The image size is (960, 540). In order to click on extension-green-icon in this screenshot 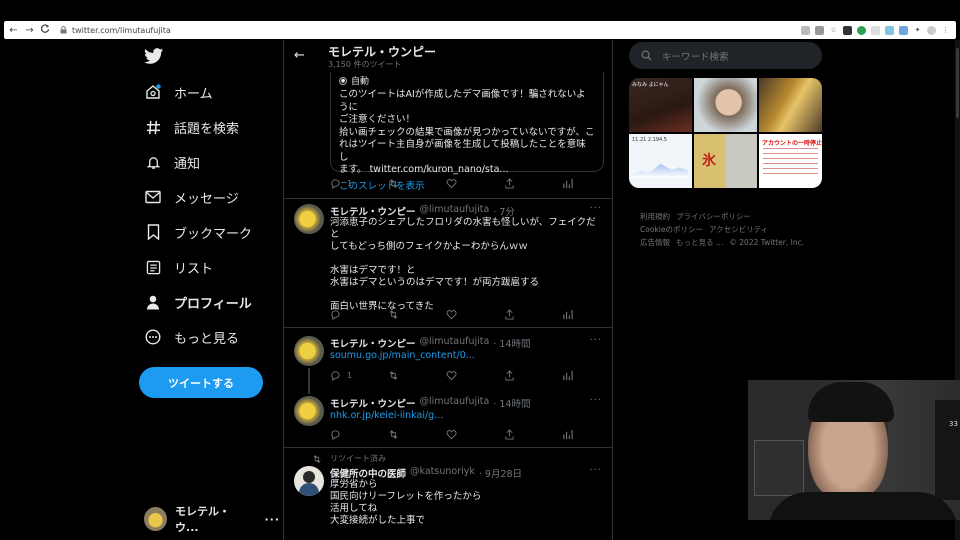, I will do `click(861, 30)`.